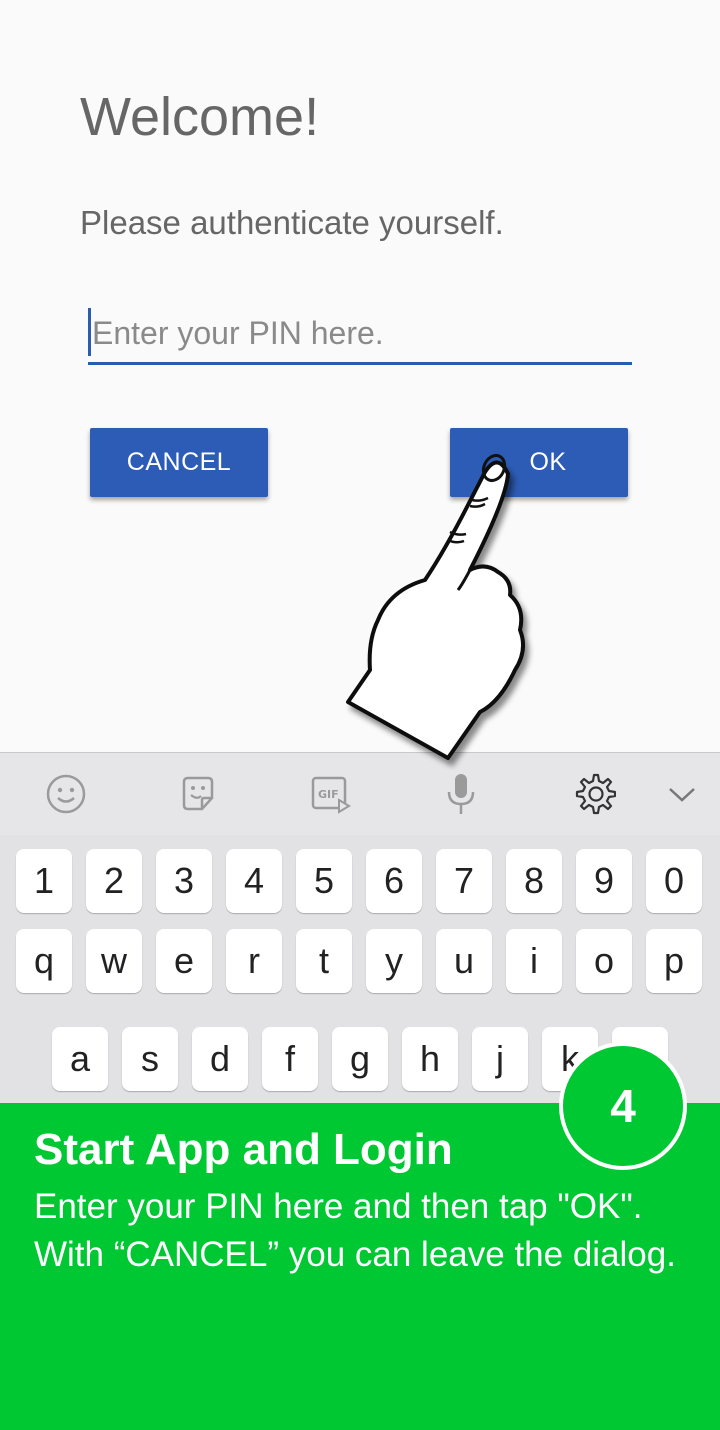 The width and height of the screenshot is (720, 1430). I want to click on key-9: 9, so click(604, 881).